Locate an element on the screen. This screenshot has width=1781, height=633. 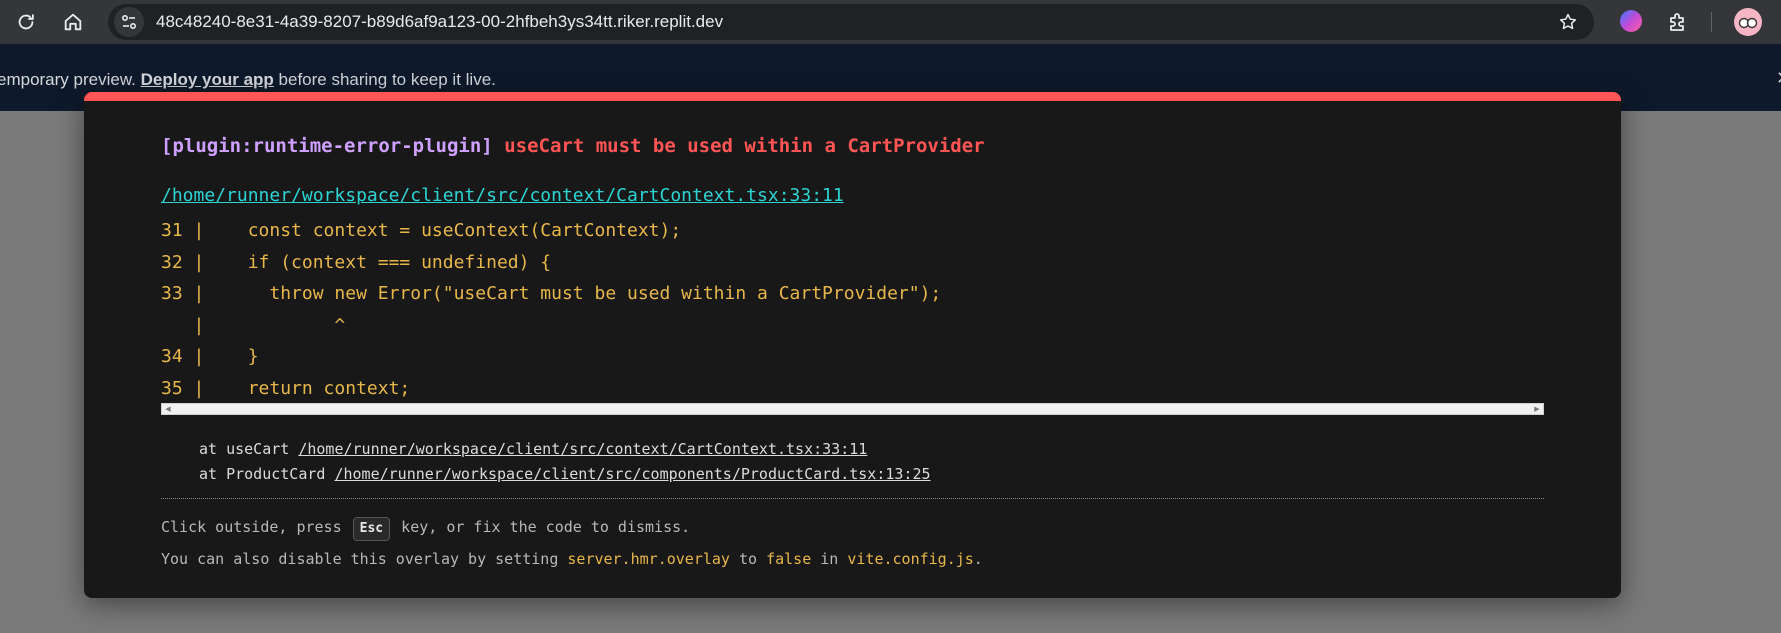
home-icon is located at coordinates (73, 22).